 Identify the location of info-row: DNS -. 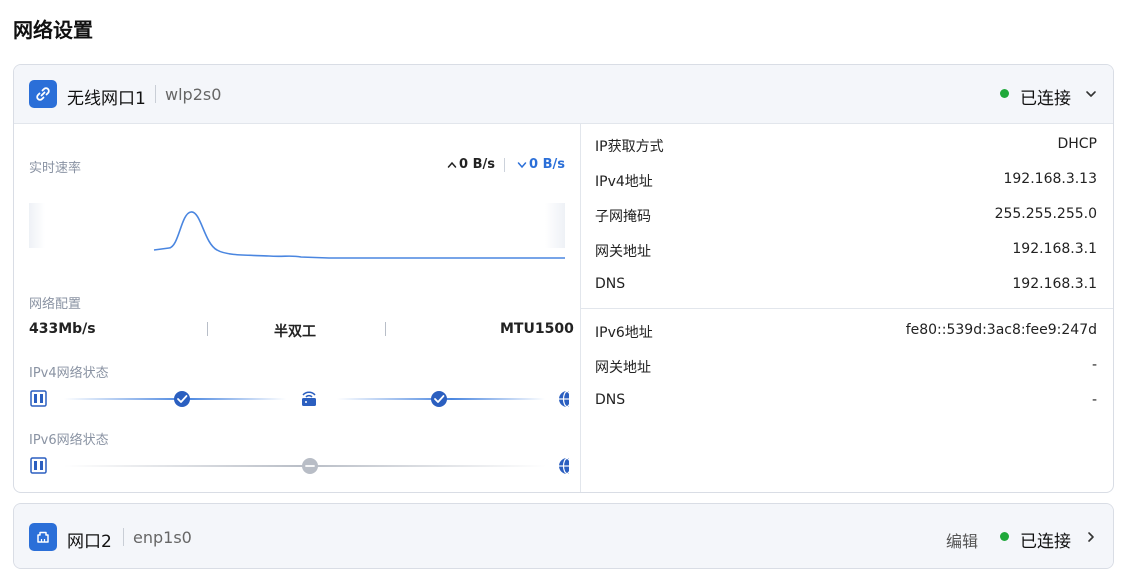
(846, 402).